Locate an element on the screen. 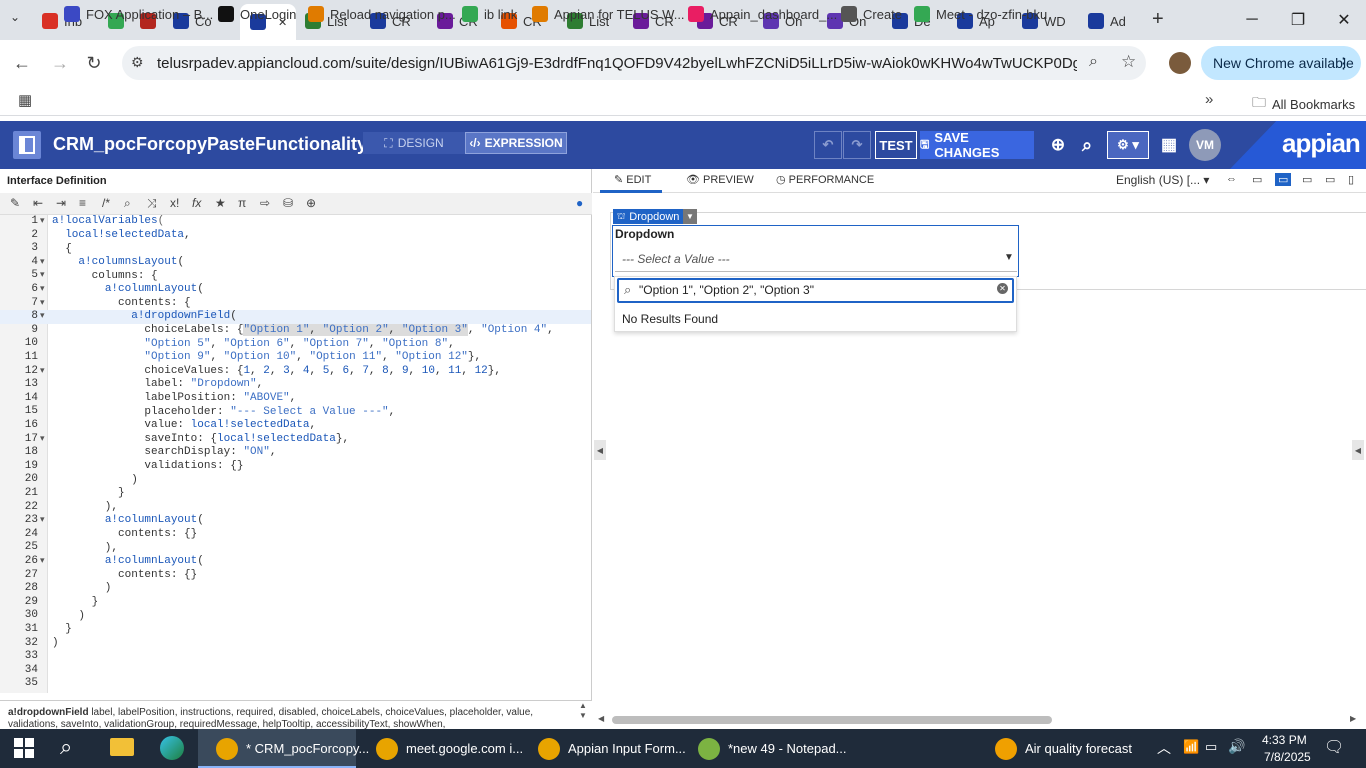 This screenshot has width=1366, height=768. code-line: contents: { is located at coordinates (121, 303).